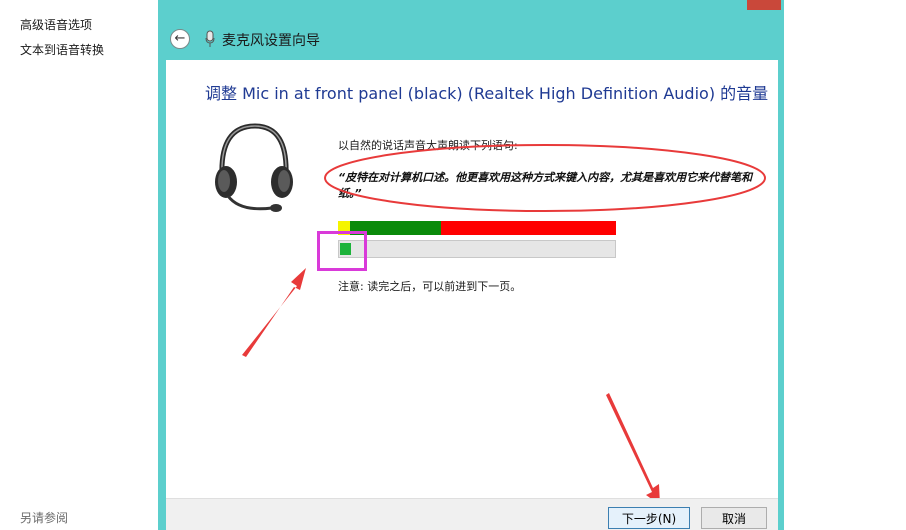 The height and width of the screenshot is (530, 906). I want to click on annotation-highlight-box, so click(342, 251).